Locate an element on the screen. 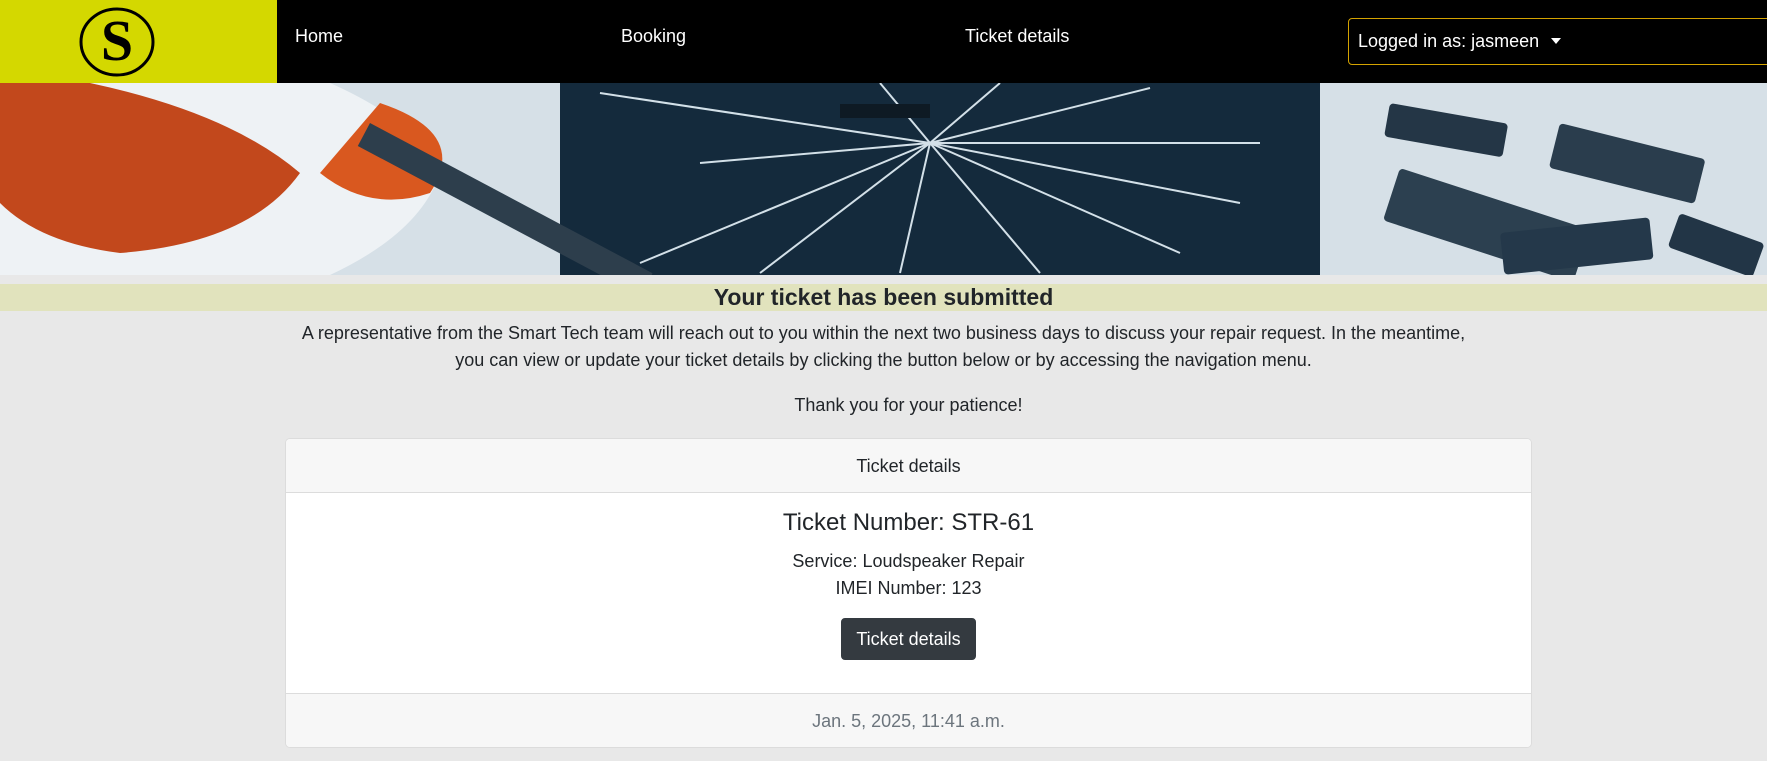  user-menu-dropdown: Logged in as: jasmeen is located at coordinates (1557, 41).